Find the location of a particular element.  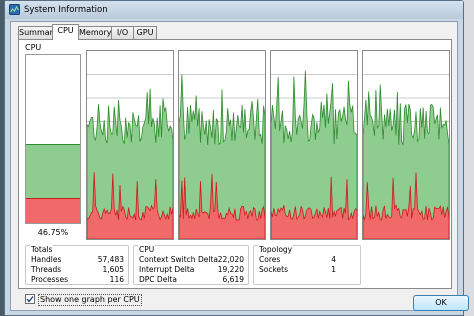

context-switch-delta-label: Context Switch Delta is located at coordinates (178, 259).